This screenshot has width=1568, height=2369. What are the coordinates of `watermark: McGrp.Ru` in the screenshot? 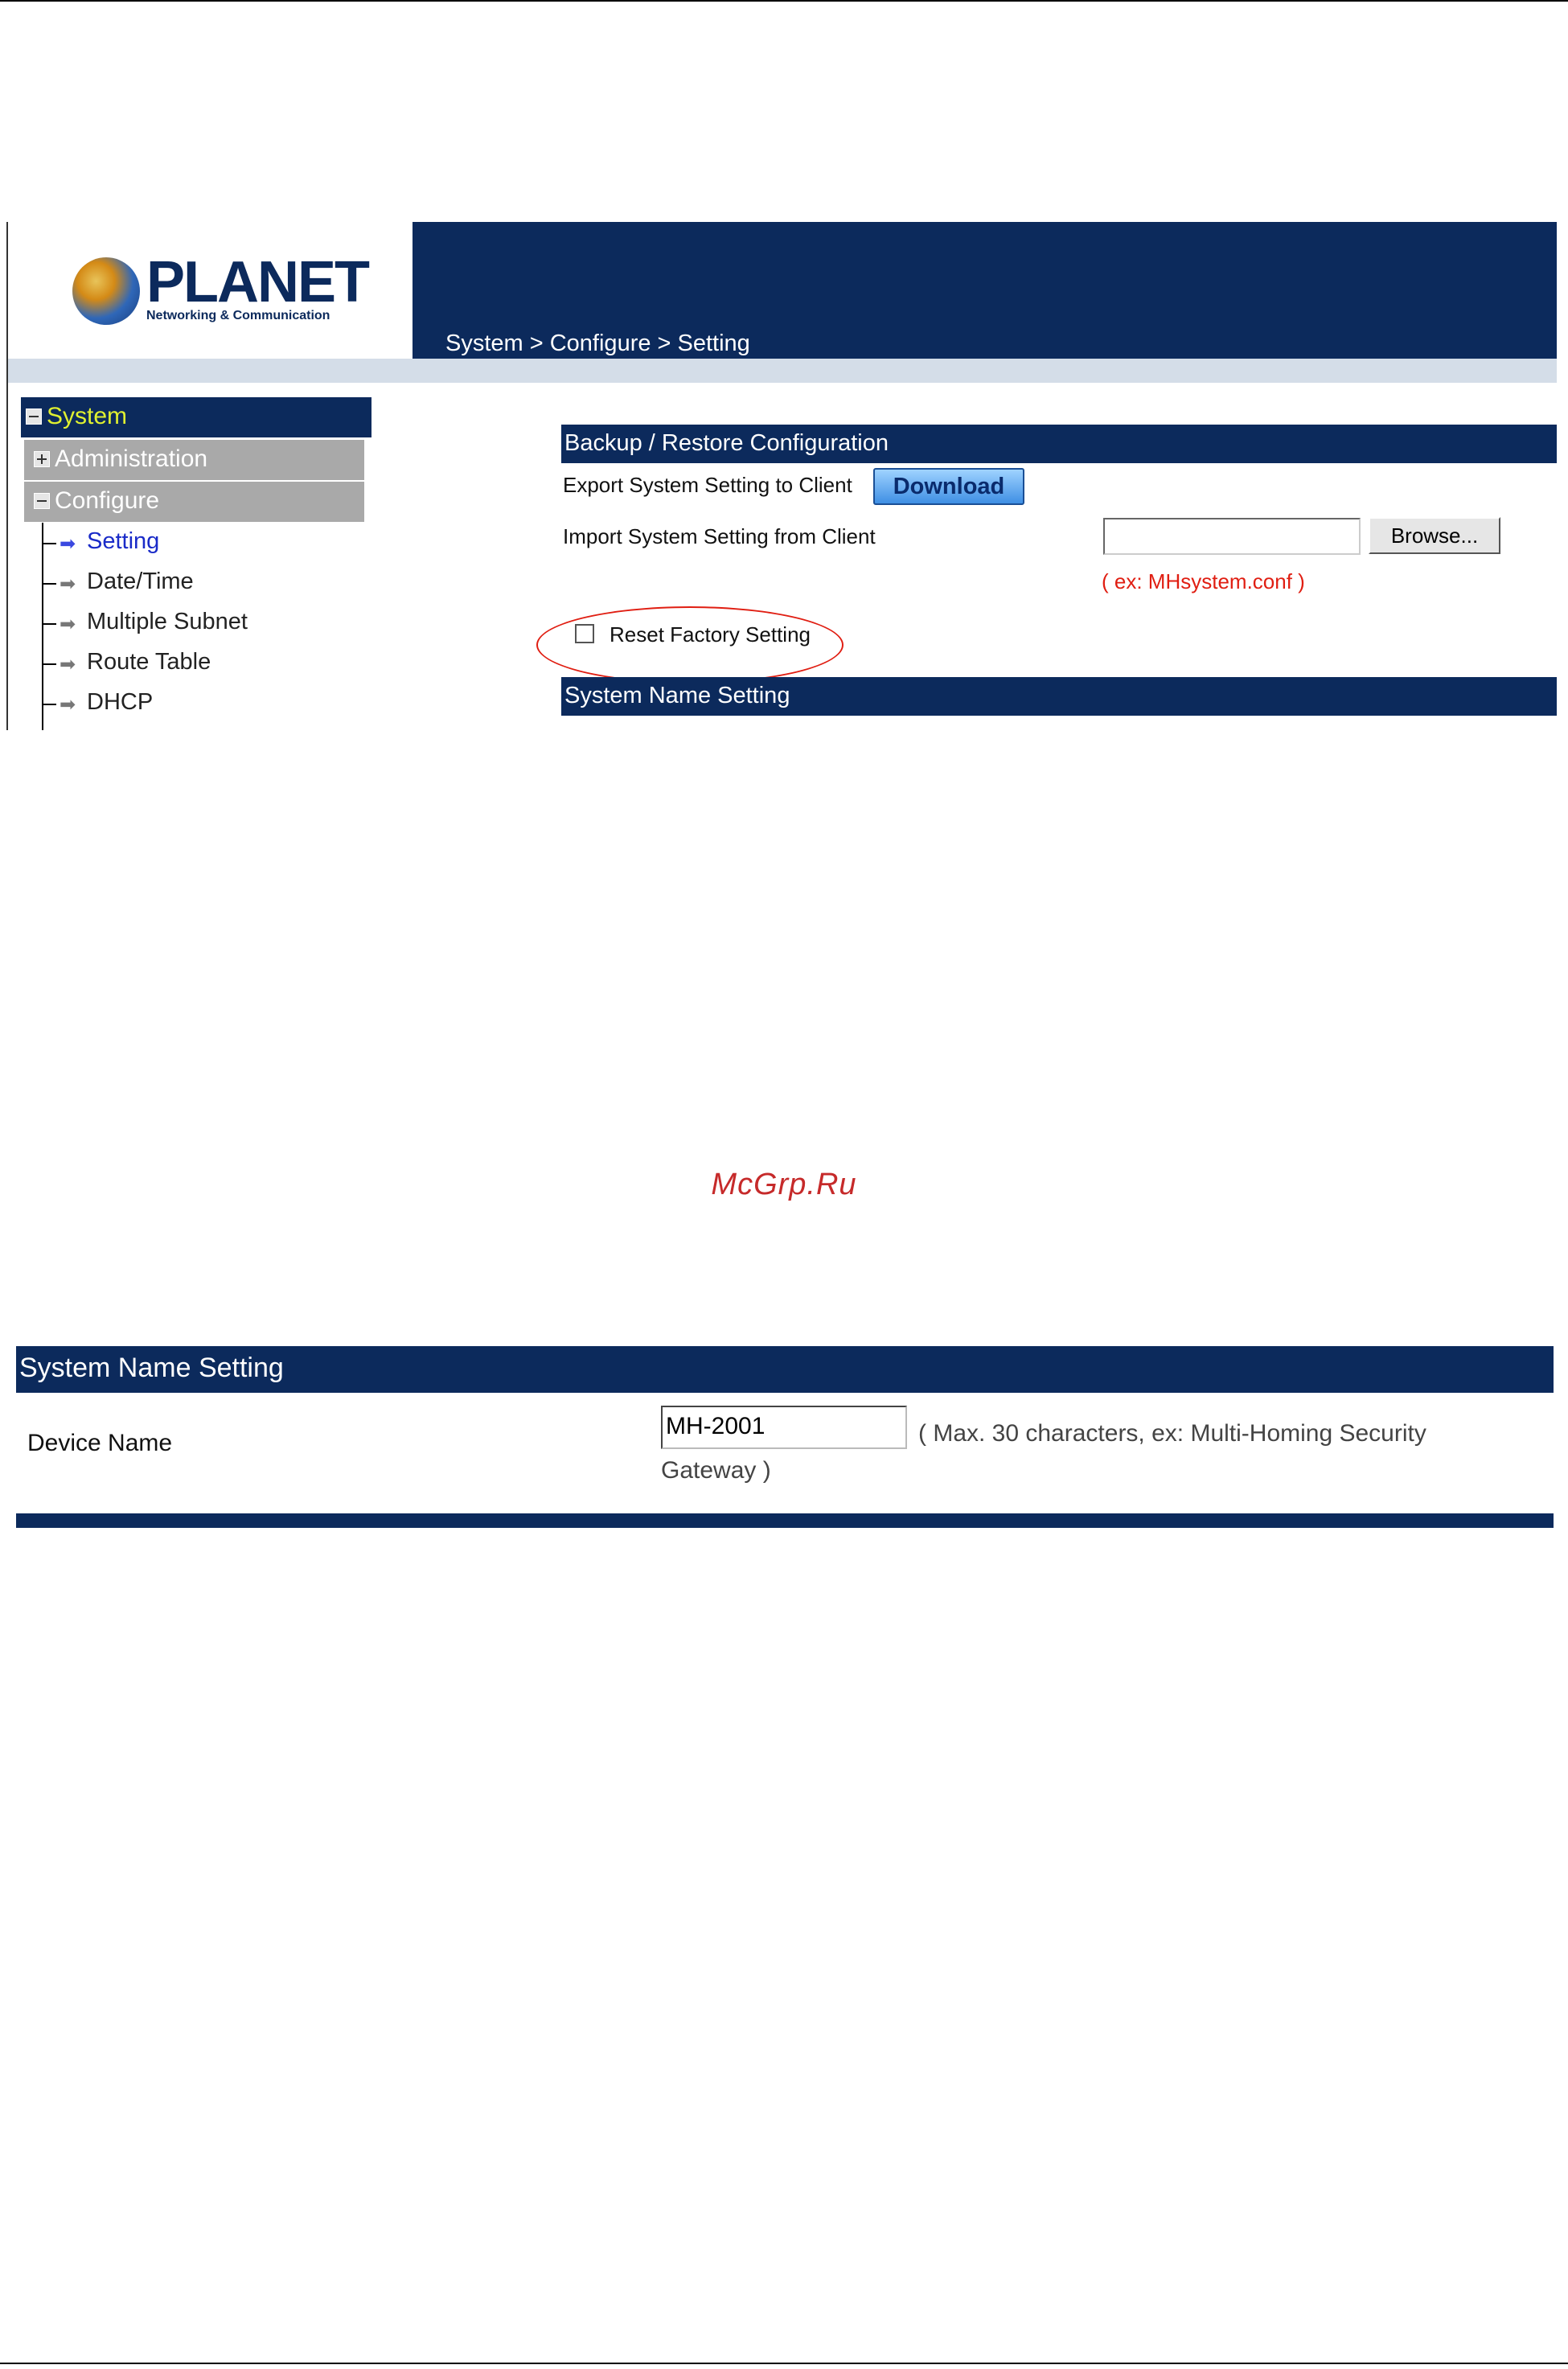 It's located at (784, 1184).